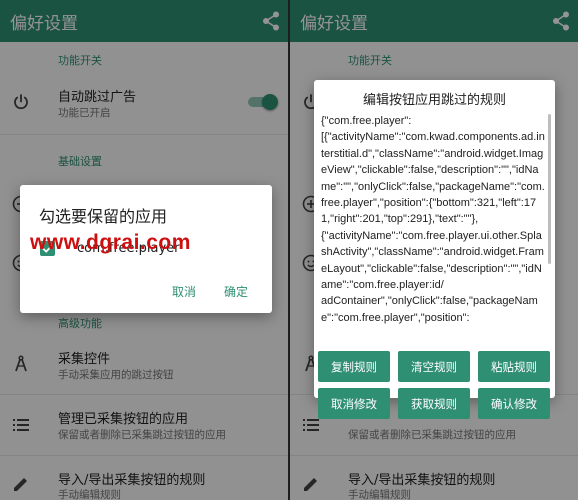  What do you see at coordinates (354, 366) in the screenshot?
I see `copy-rules-button: 复制规则` at bounding box center [354, 366].